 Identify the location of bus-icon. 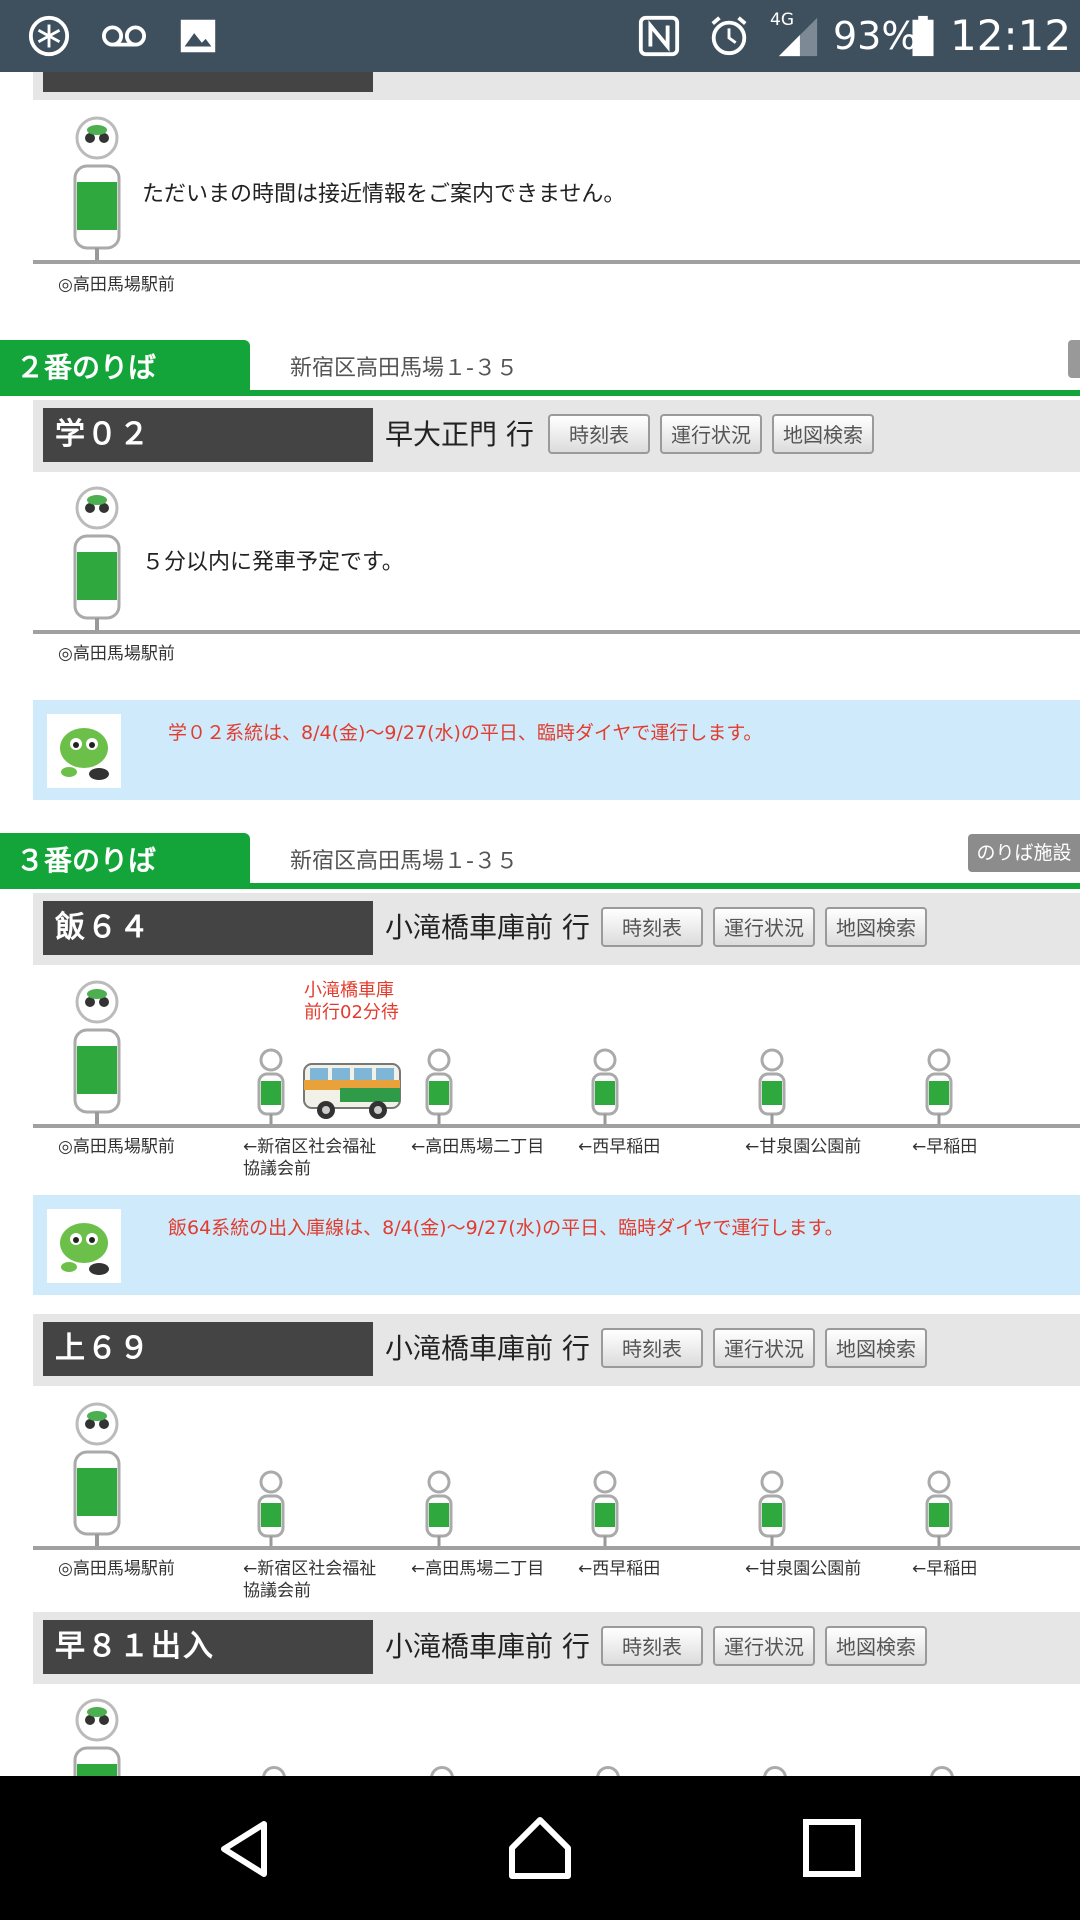
(352, 1091).